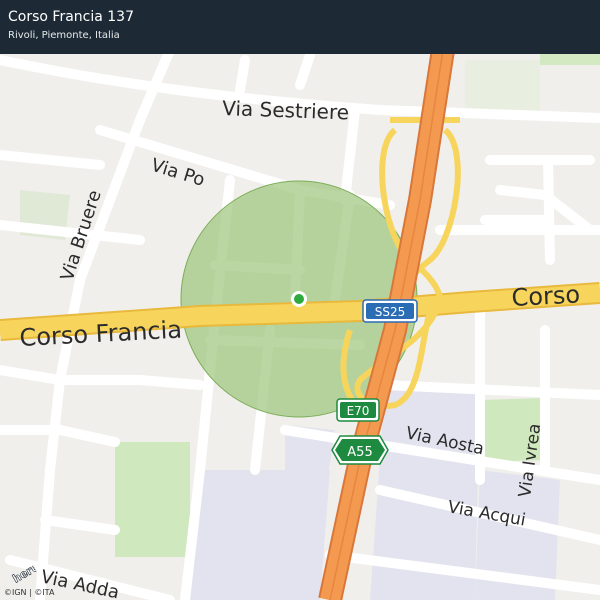  Describe the element at coordinates (286, 110) in the screenshot. I see `label-via-sestriere: Via Sestriere` at that location.